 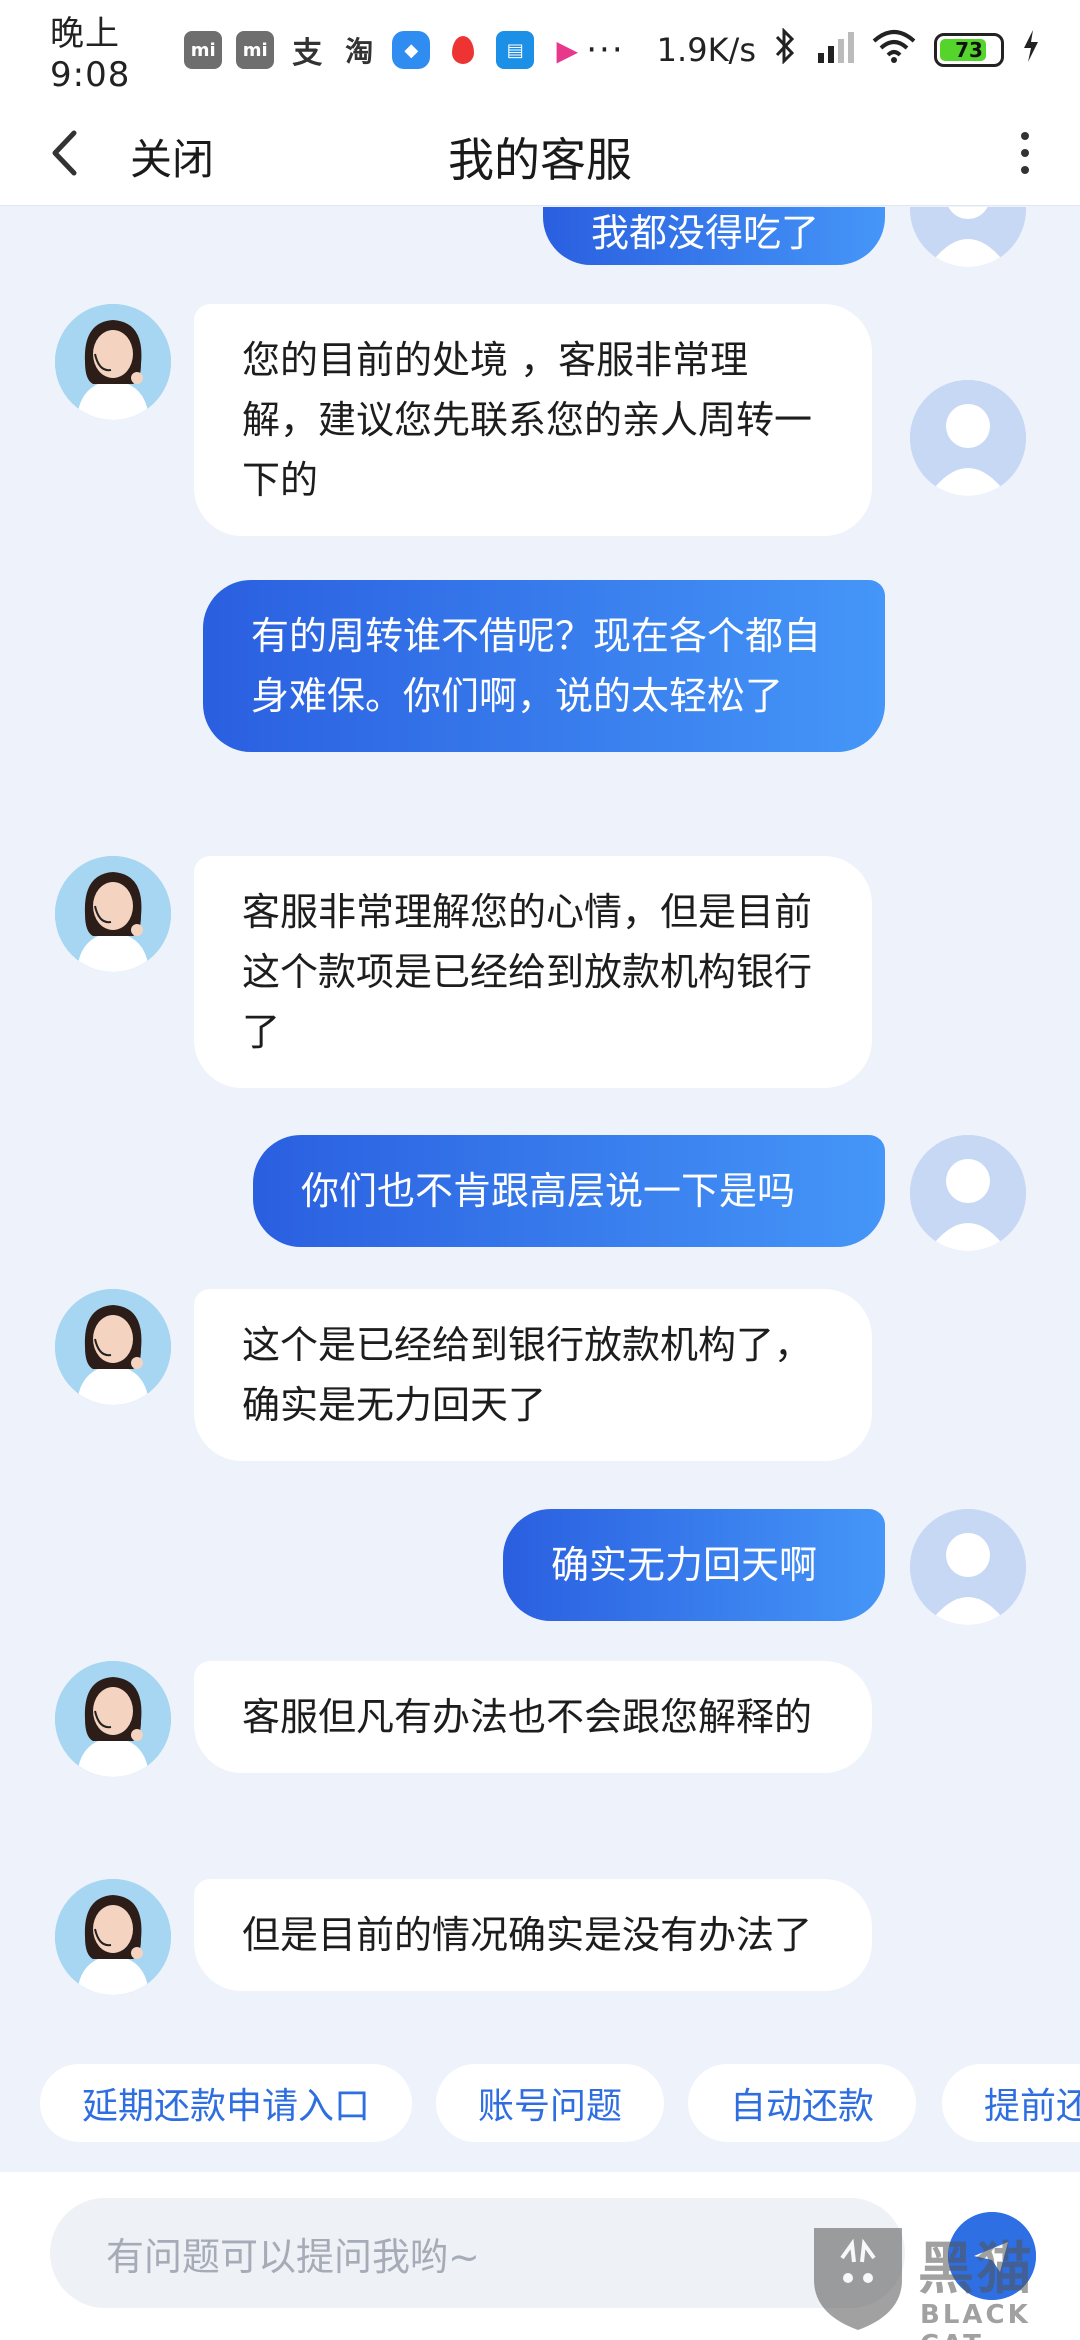 I want to click on quick-reply-row: 延期还款申请入口 账号问题 自动还款 提前还, so click(x=540, y=2104).